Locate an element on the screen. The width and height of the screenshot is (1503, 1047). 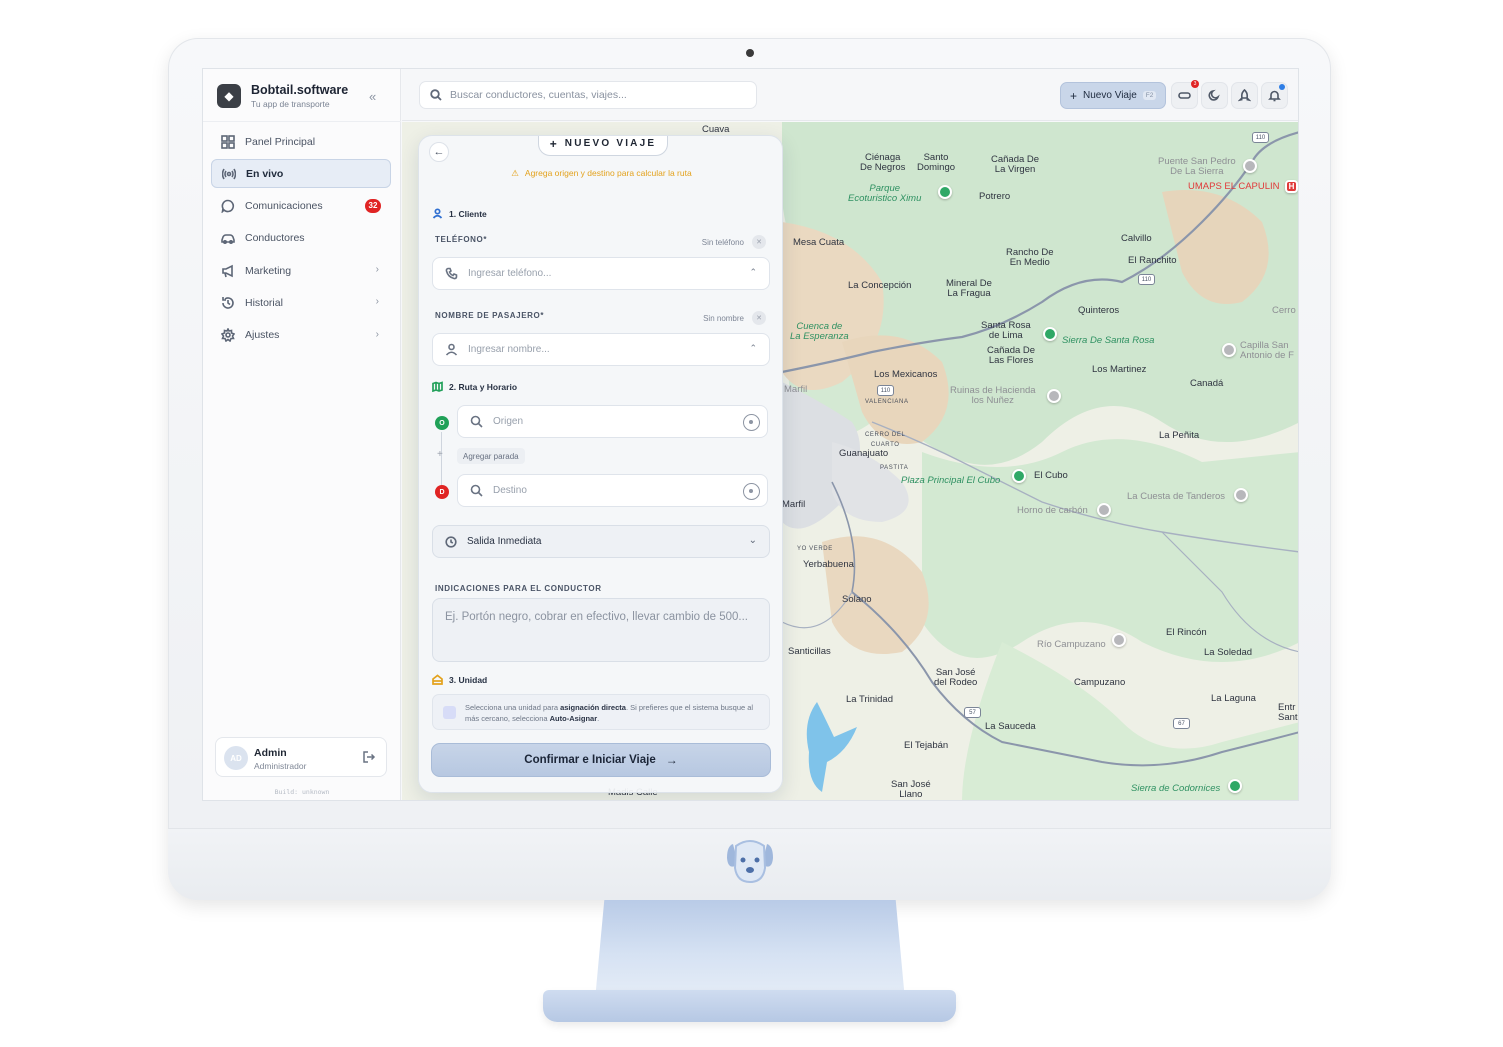
map-label: La Sauceda is located at coordinates (1010, 726).